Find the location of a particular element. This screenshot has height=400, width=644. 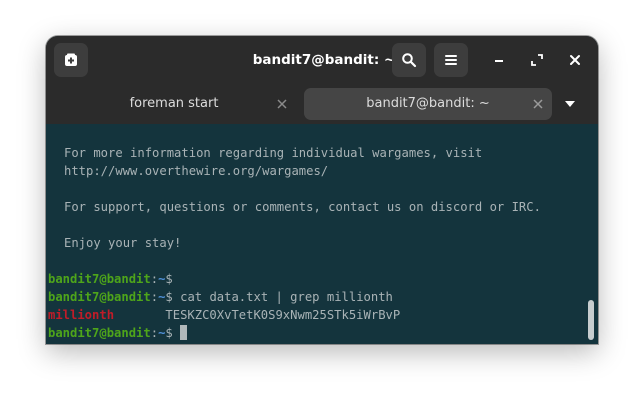

tab-label: foreman start is located at coordinates (174, 103).